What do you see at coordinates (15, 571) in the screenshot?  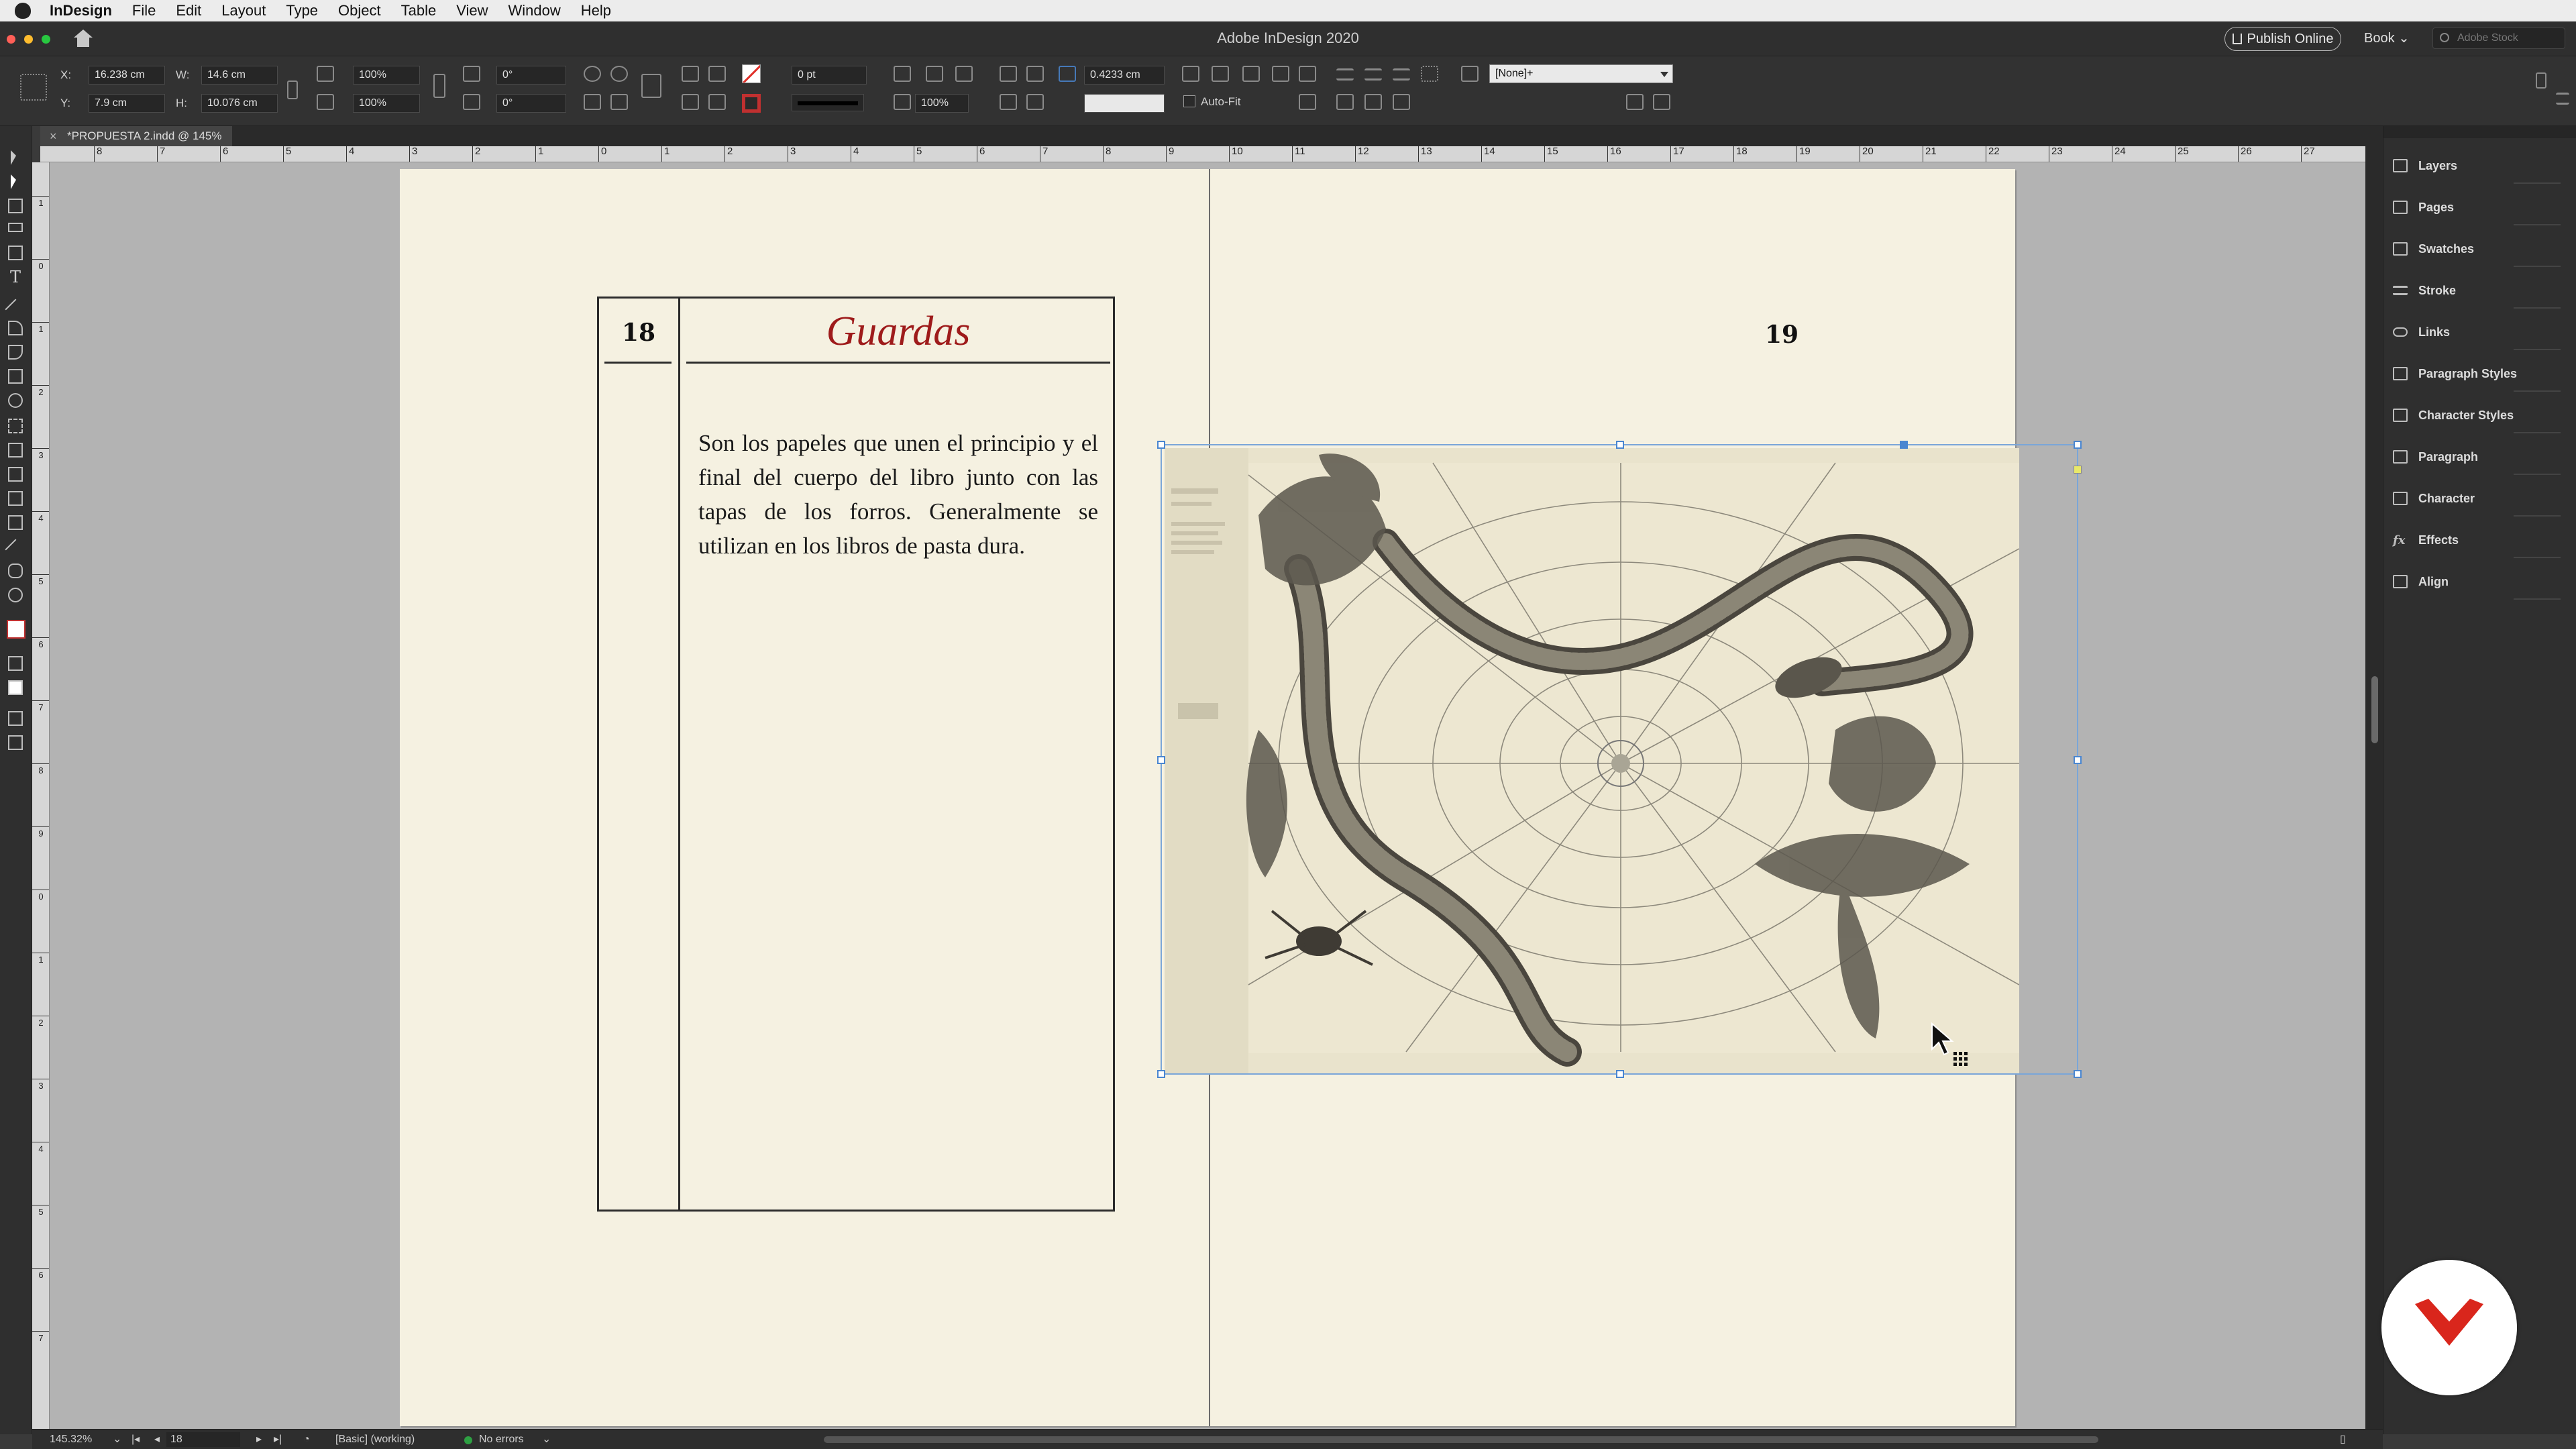 I see `hand-tool-icon` at bounding box center [15, 571].